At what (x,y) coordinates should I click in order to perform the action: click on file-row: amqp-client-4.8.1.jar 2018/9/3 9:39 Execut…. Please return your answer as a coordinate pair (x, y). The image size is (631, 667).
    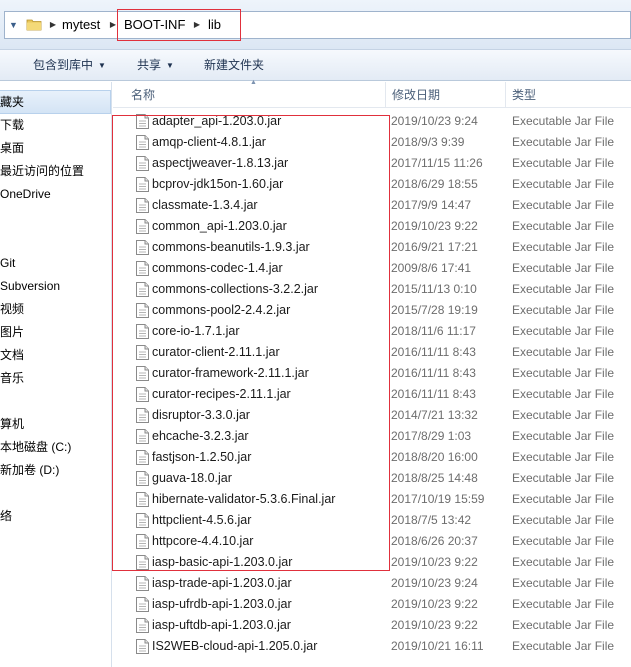
    Looking at the image, I should click on (372, 142).